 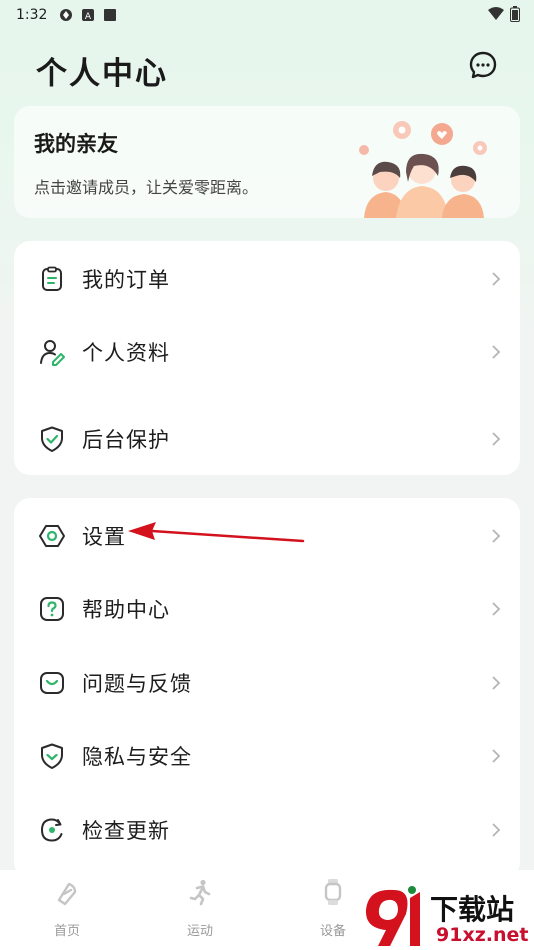 I want to click on battery-icon, so click(x=515, y=14).